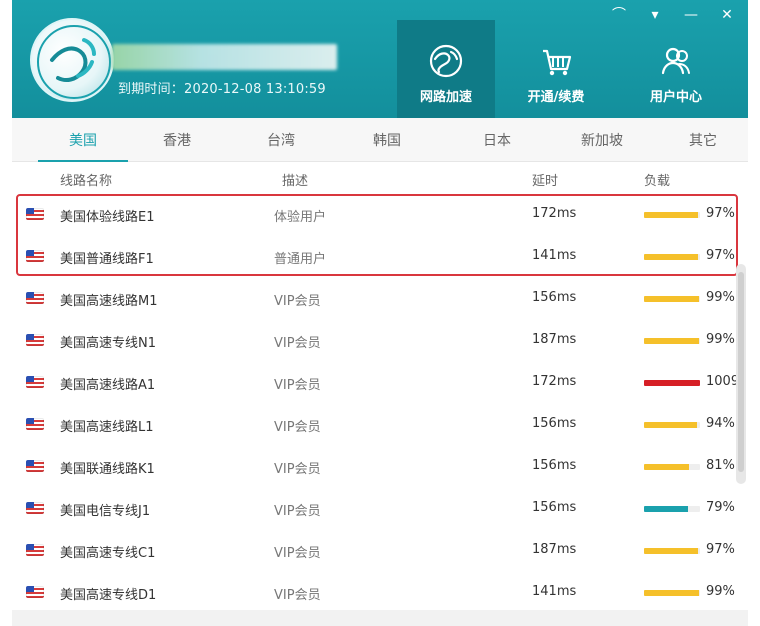 This screenshot has width=760, height=626. I want to click on line-name: 美国体验线路E1, so click(107, 217).